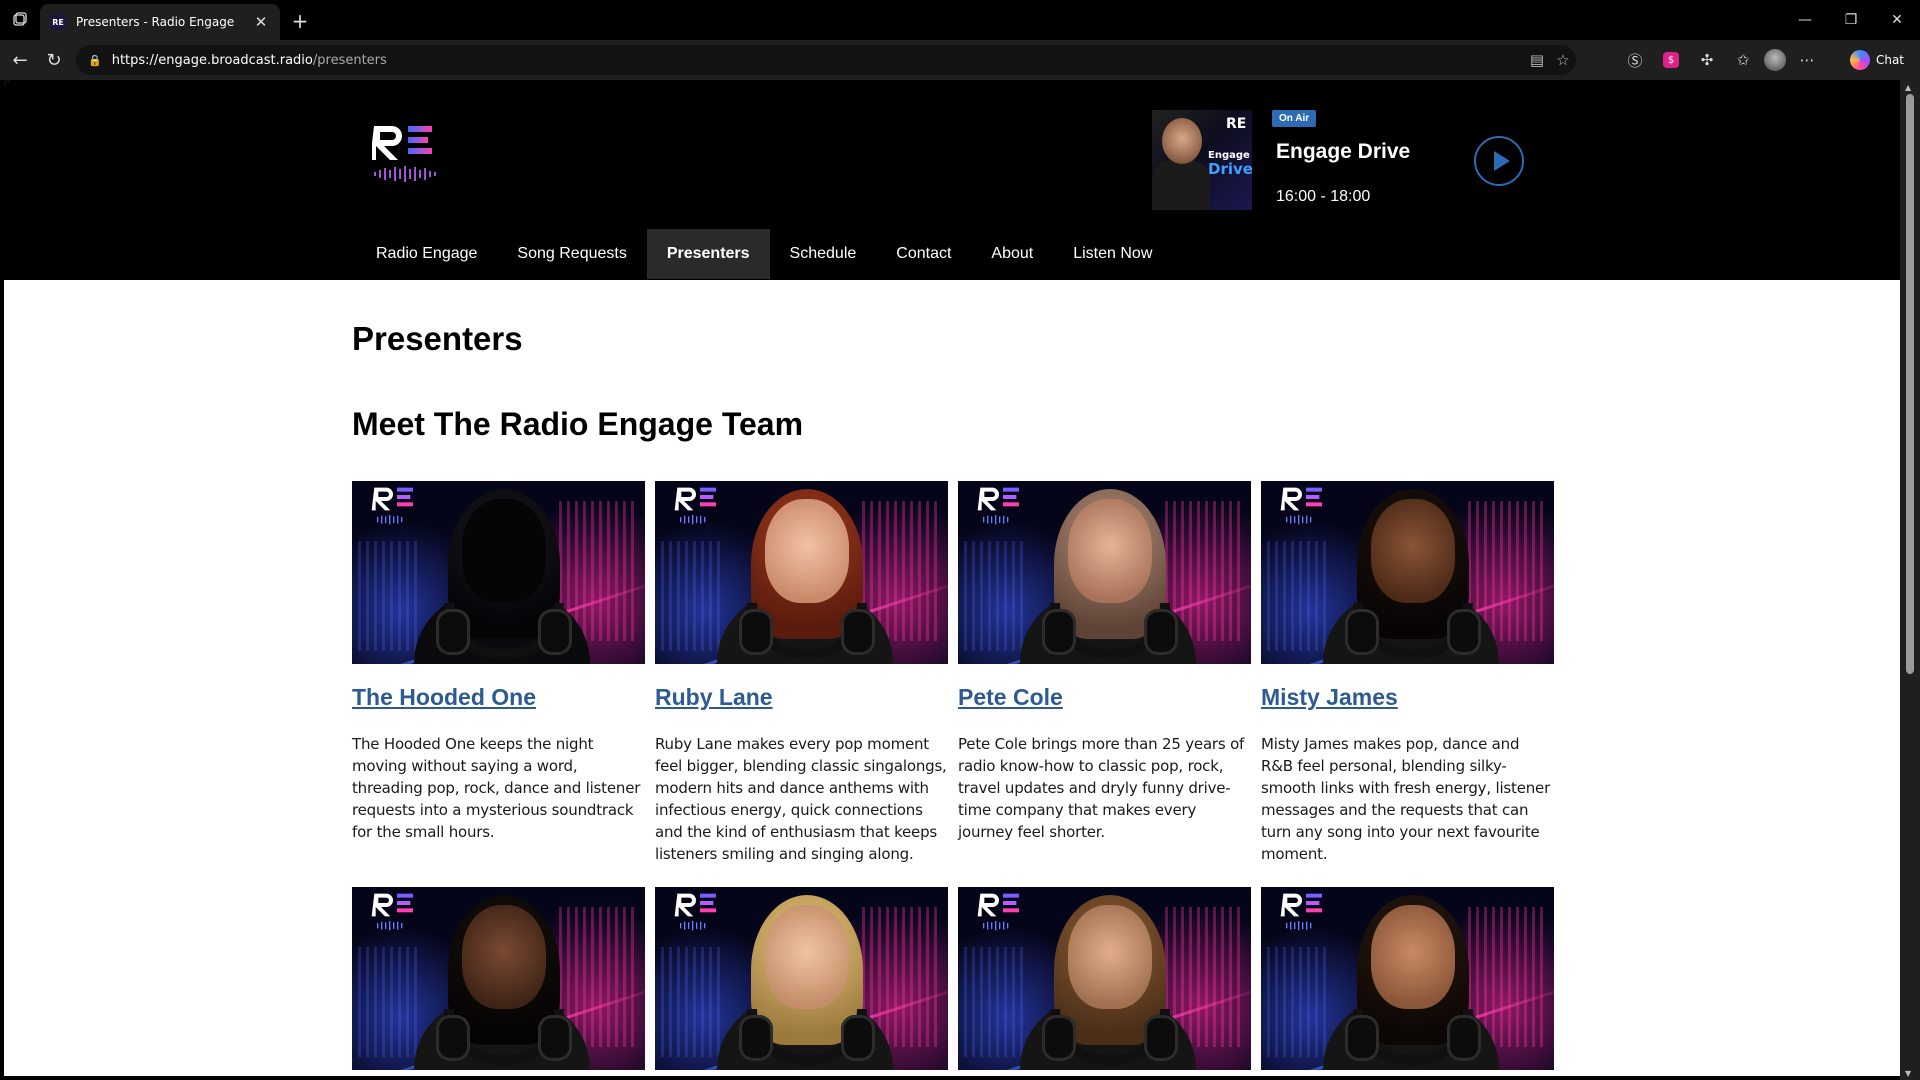 This screenshot has height=1080, width=1920. Describe the element at coordinates (1323, 196) in the screenshot. I see `now-playing-time: 16:00 - 18:00` at that location.